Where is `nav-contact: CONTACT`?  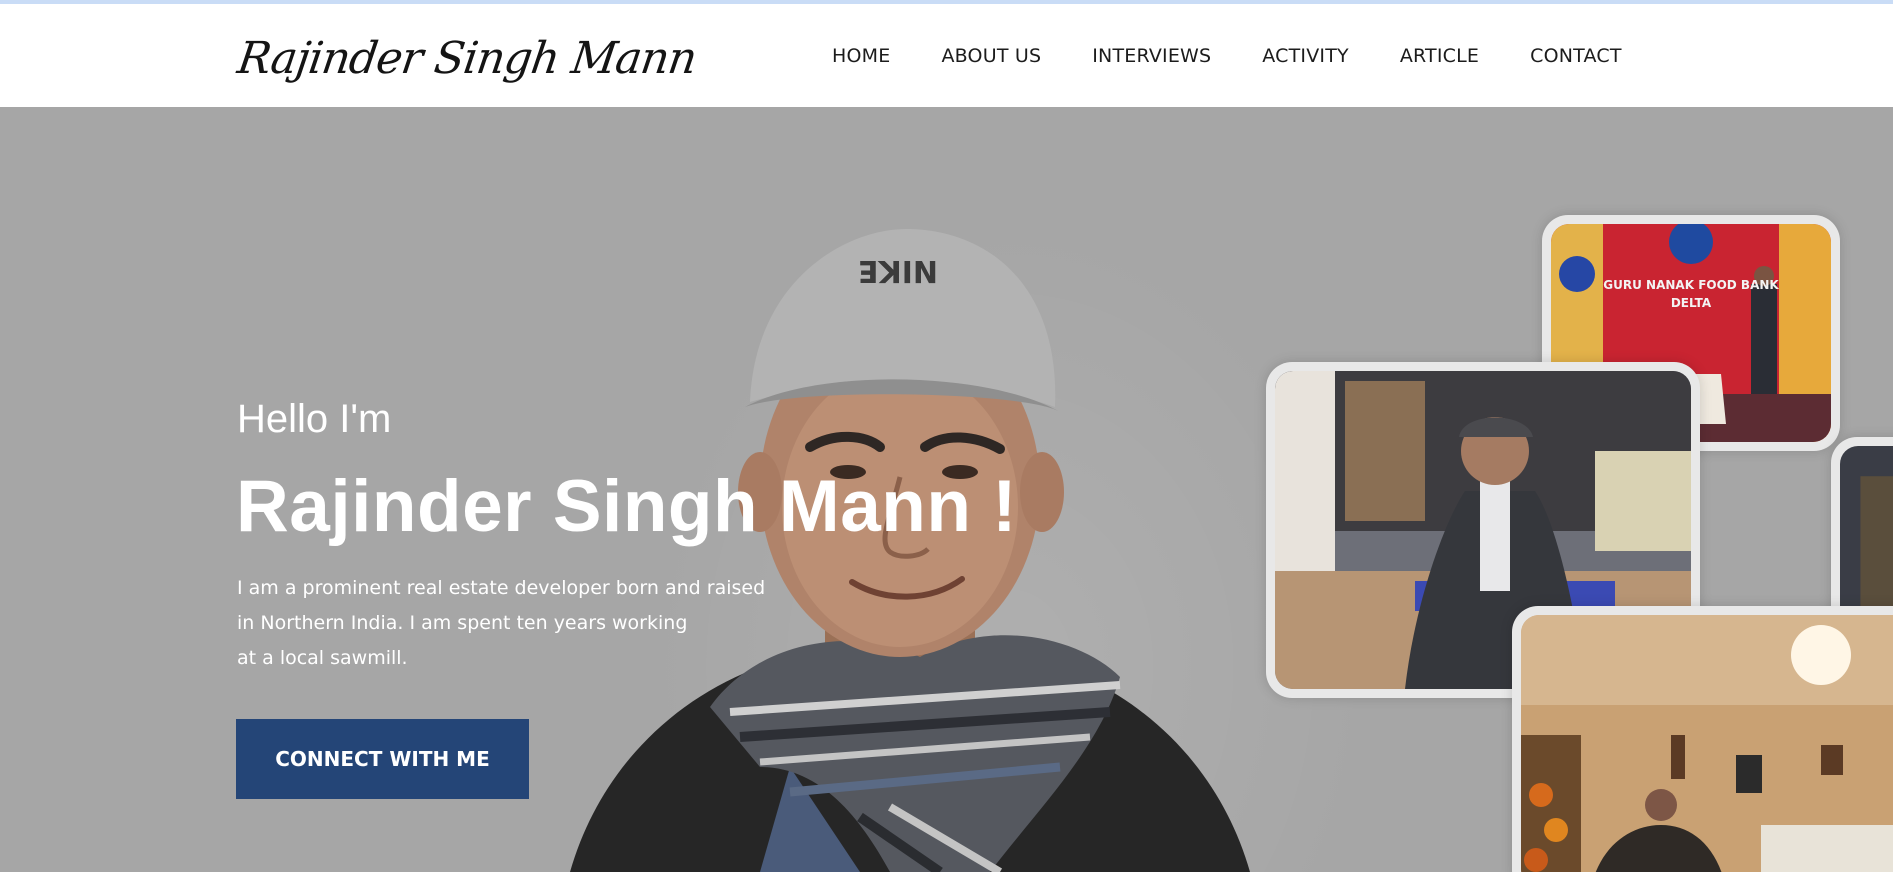
nav-contact: CONTACT is located at coordinates (1576, 56).